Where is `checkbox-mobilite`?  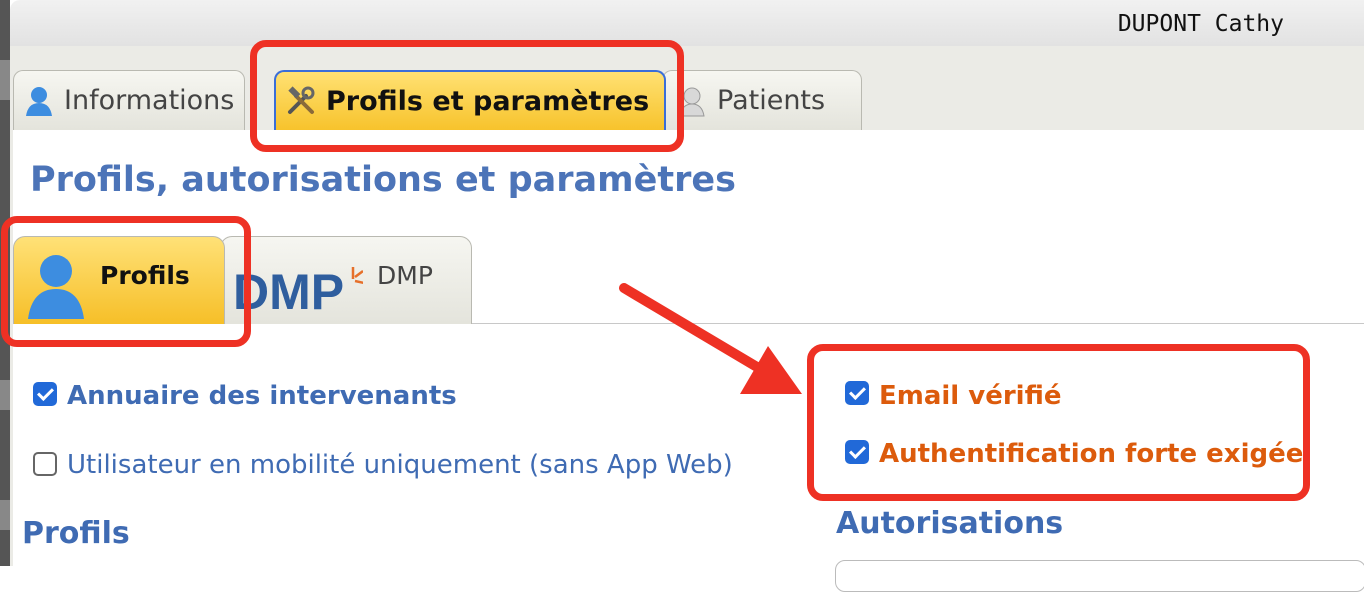
checkbox-mobilite is located at coordinates (45, 464).